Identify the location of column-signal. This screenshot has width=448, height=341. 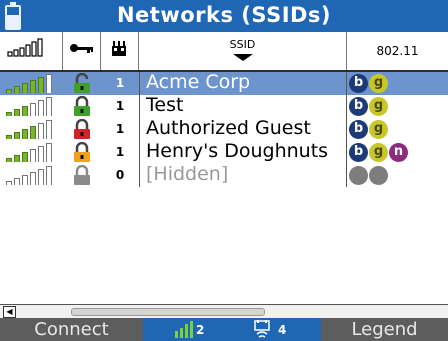
(31, 51).